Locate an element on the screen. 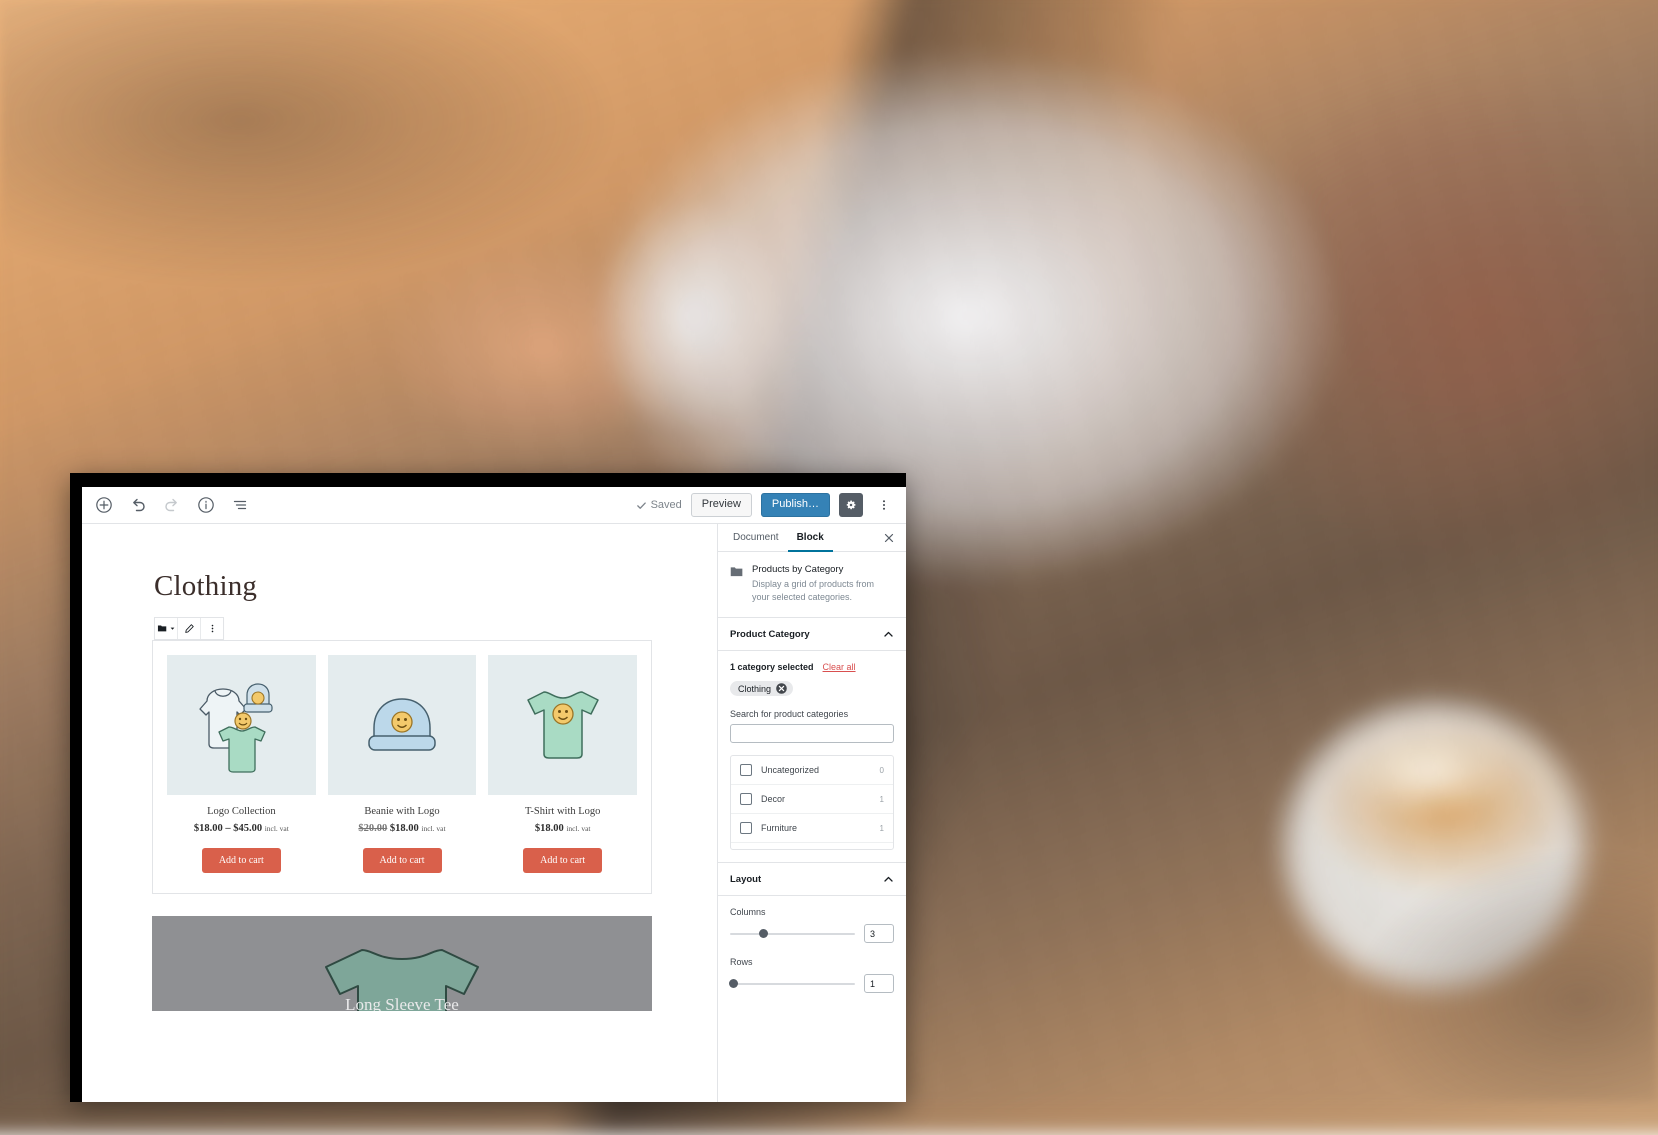 This screenshot has height=1135, width=1658. price-current: $18.00 – $45.00 is located at coordinates (228, 828).